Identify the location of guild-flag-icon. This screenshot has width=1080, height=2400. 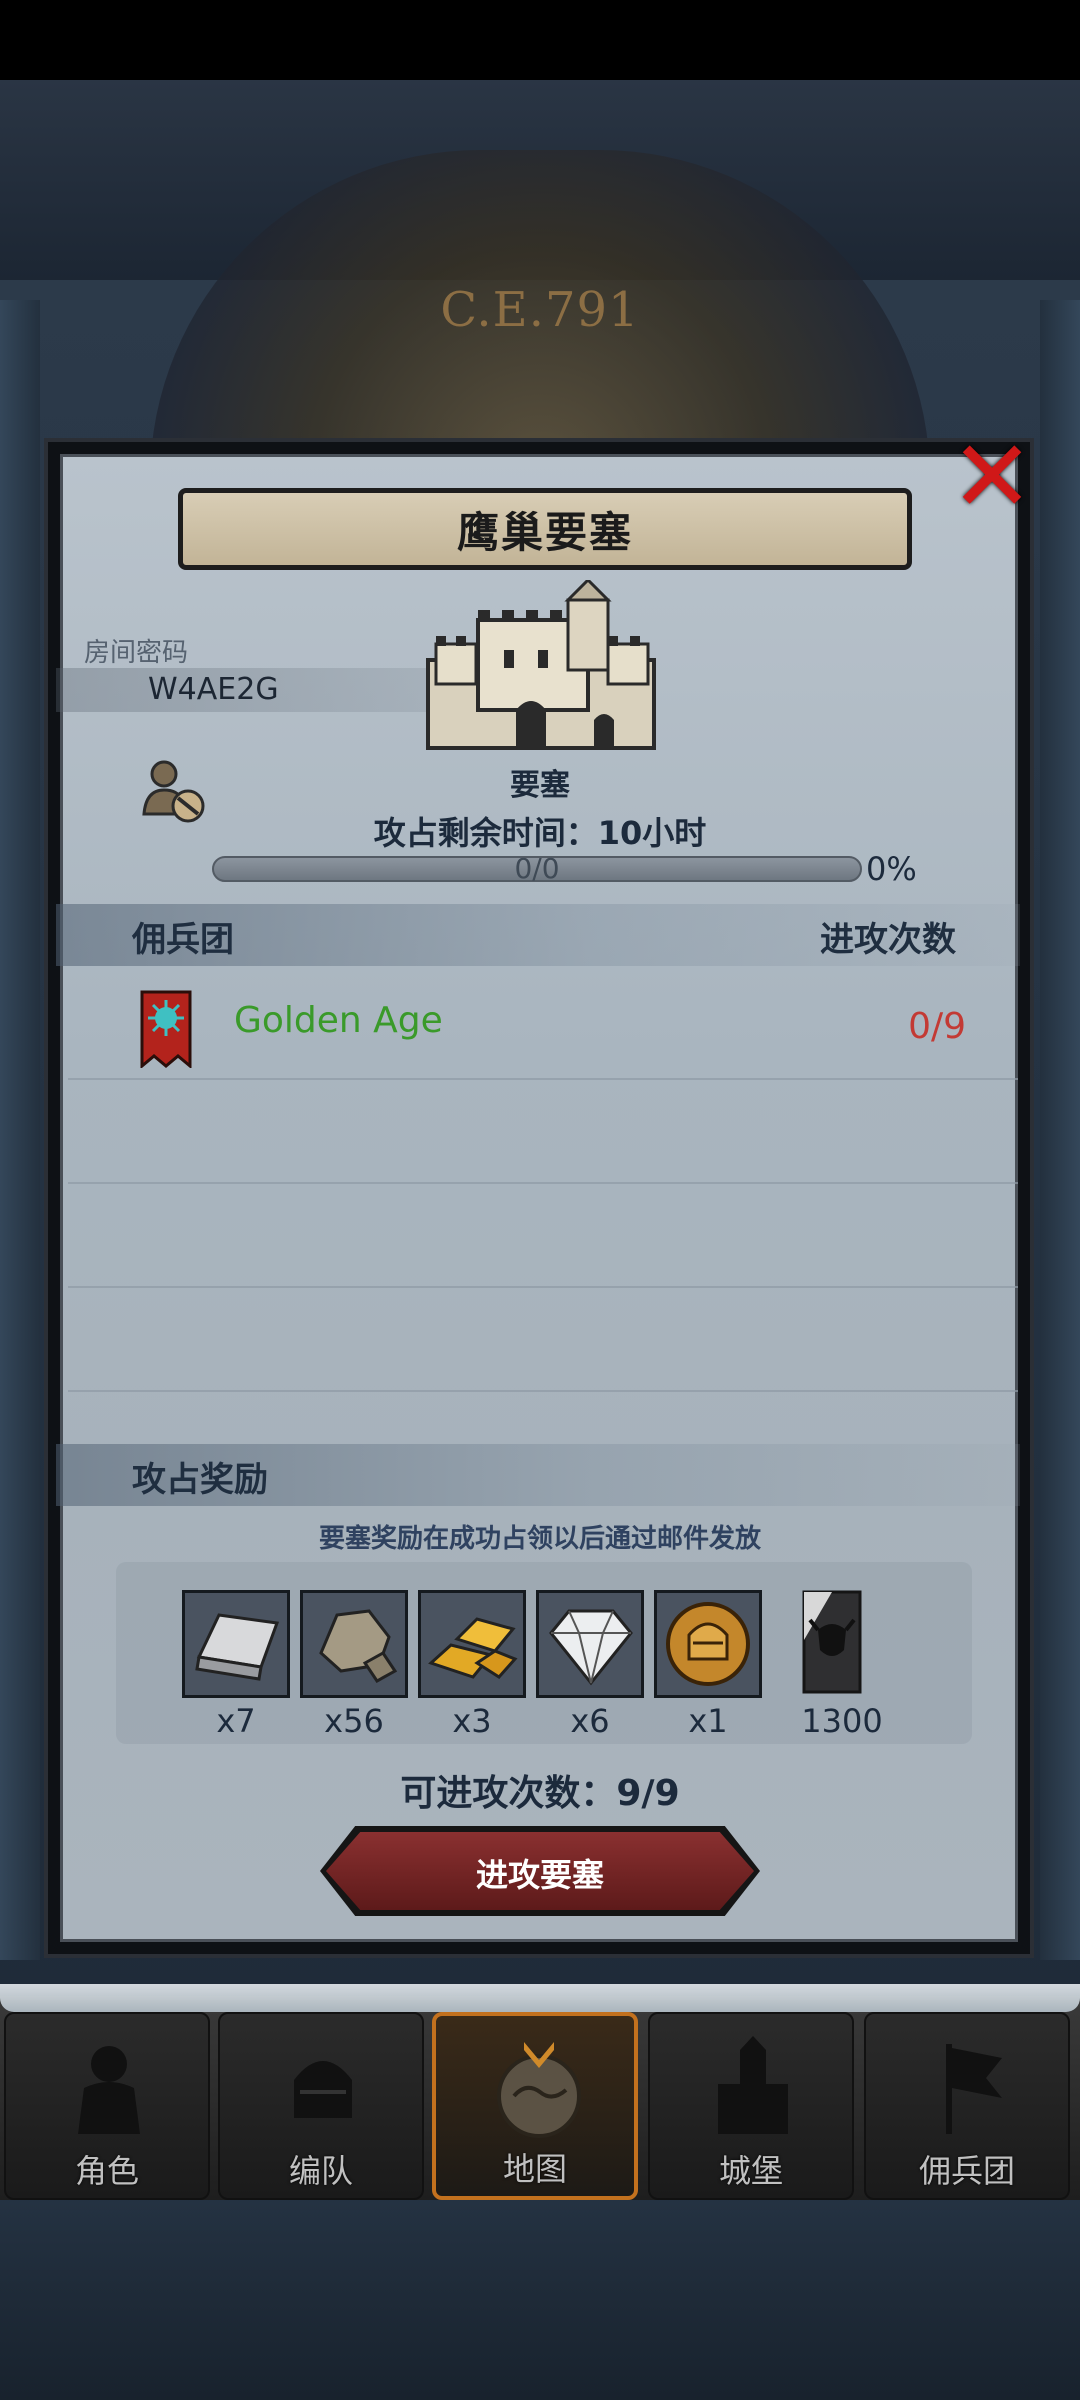
(974, 2089).